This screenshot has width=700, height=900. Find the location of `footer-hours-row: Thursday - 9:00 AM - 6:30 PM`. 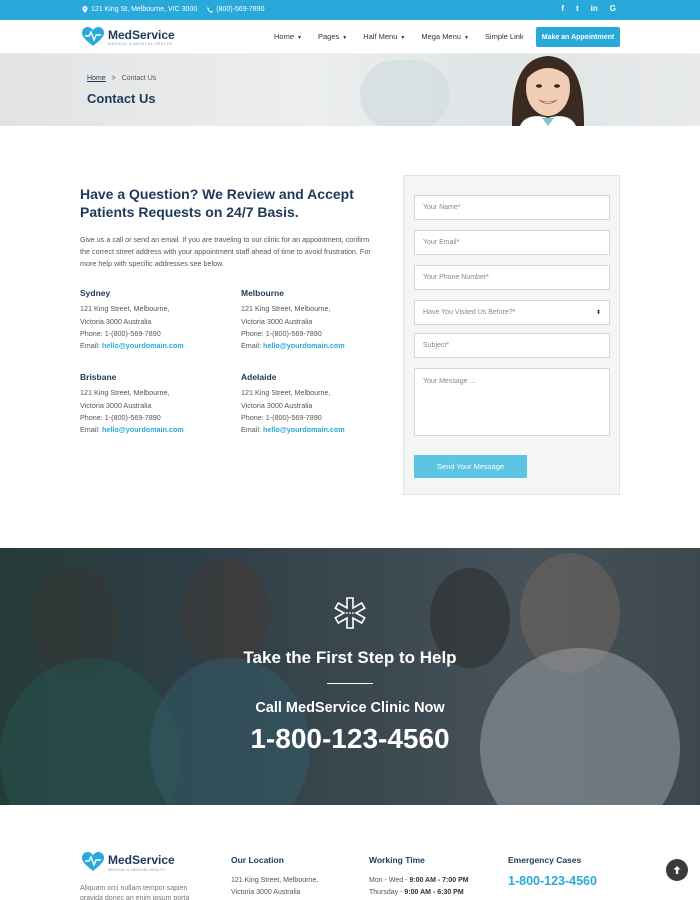

footer-hours-row: Thursday - 9:00 AM - 6:30 PM is located at coordinates (419, 893).